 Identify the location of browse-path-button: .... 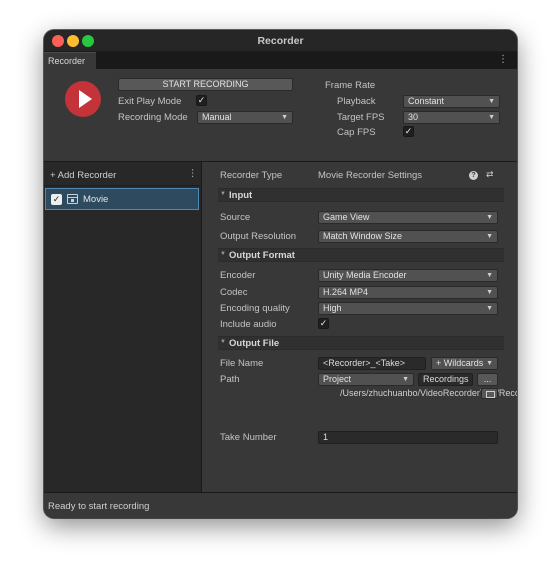
(487, 379).